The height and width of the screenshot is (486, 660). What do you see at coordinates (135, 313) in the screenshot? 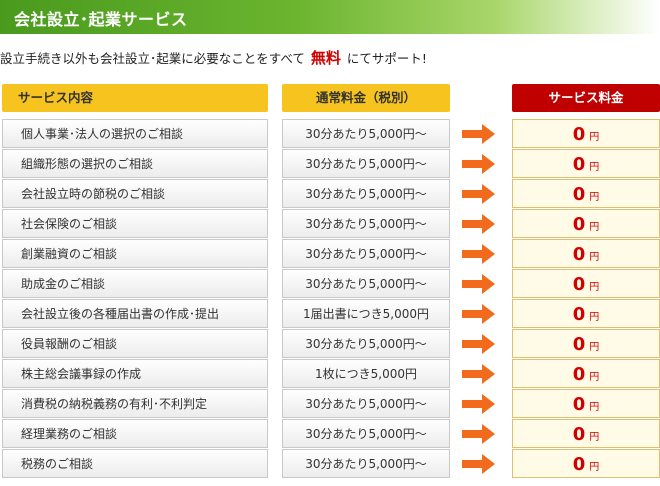
I see `service-name: 会社設立後の各種届出書の作成･提出` at bounding box center [135, 313].